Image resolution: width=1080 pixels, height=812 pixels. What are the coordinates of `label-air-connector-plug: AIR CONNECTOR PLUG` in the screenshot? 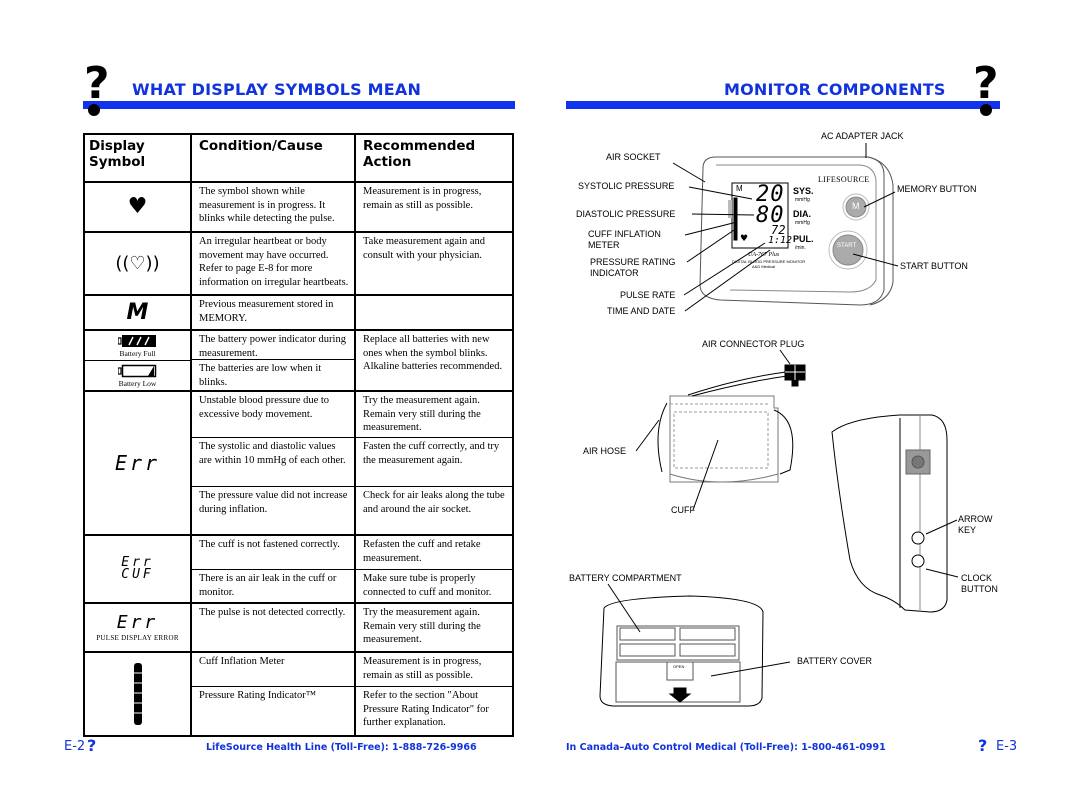 It's located at (753, 344).